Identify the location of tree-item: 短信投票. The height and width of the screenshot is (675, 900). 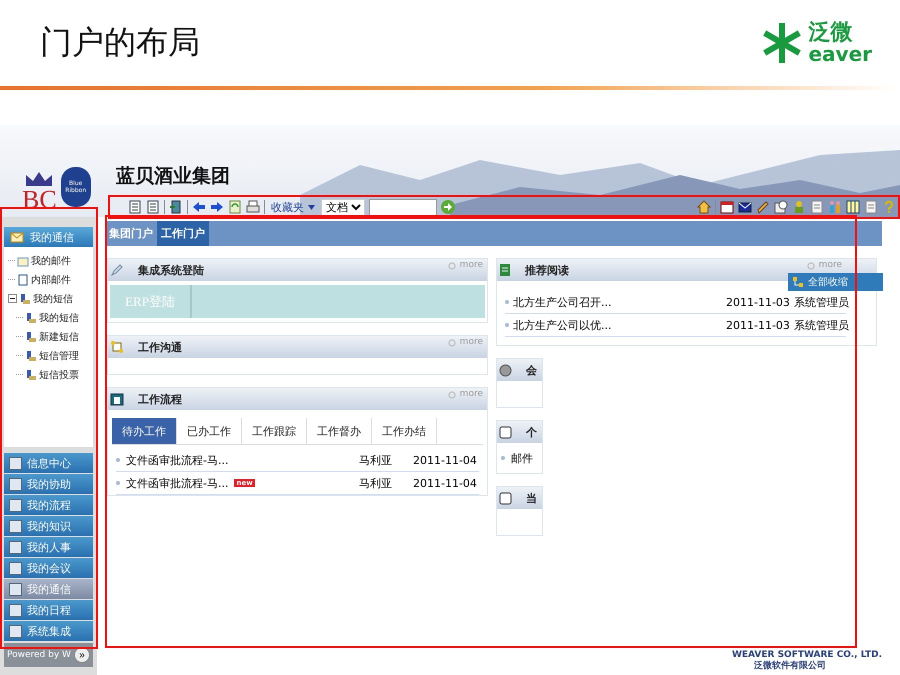
(59, 375).